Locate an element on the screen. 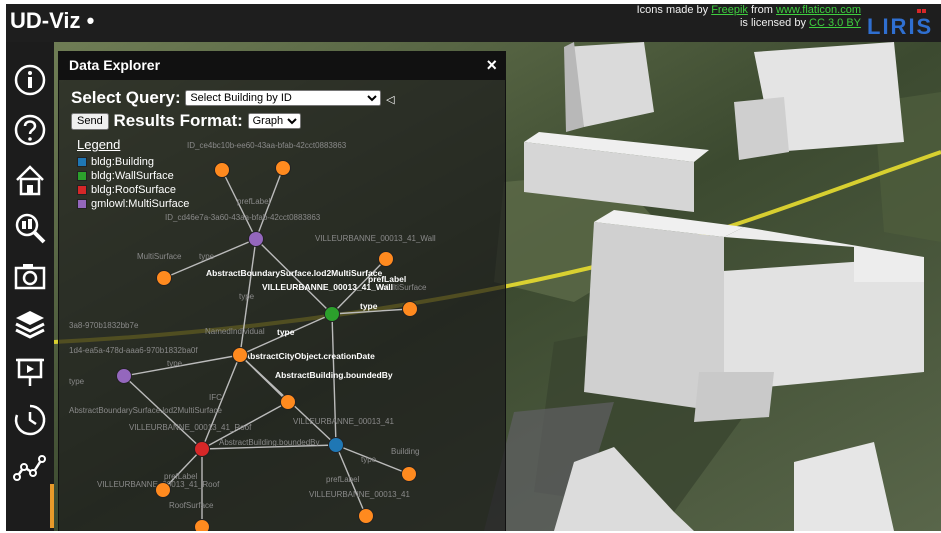 The image size is (941, 533). legend-item: gmlowl:MultiSurface is located at coordinates (133, 204).